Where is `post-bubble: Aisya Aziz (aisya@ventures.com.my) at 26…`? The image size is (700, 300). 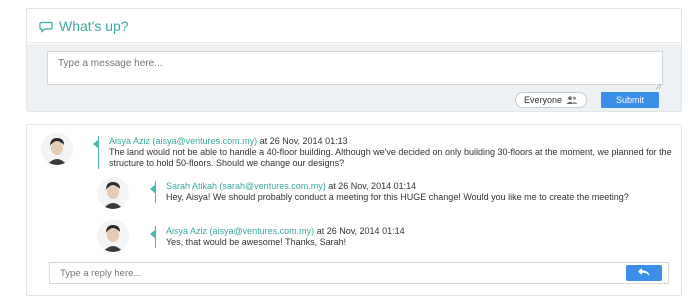 post-bubble: Aisya Aziz (aisya@ventures.com.my) at 26… is located at coordinates (383, 152).